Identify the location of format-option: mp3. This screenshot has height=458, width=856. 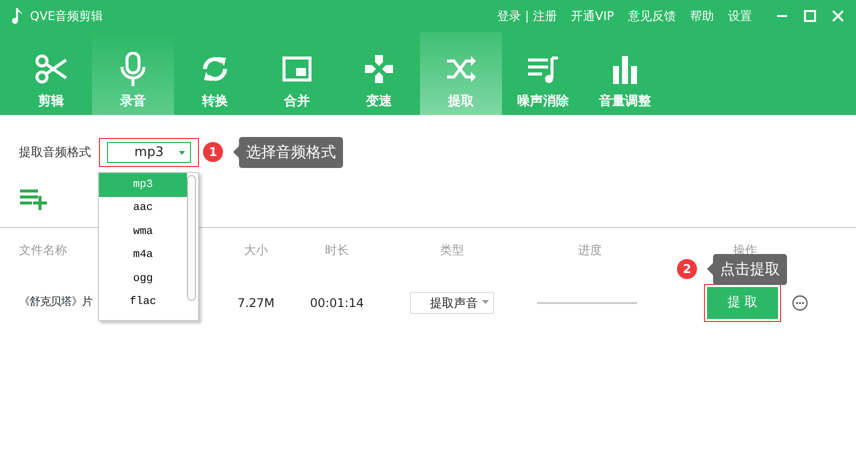
(143, 184).